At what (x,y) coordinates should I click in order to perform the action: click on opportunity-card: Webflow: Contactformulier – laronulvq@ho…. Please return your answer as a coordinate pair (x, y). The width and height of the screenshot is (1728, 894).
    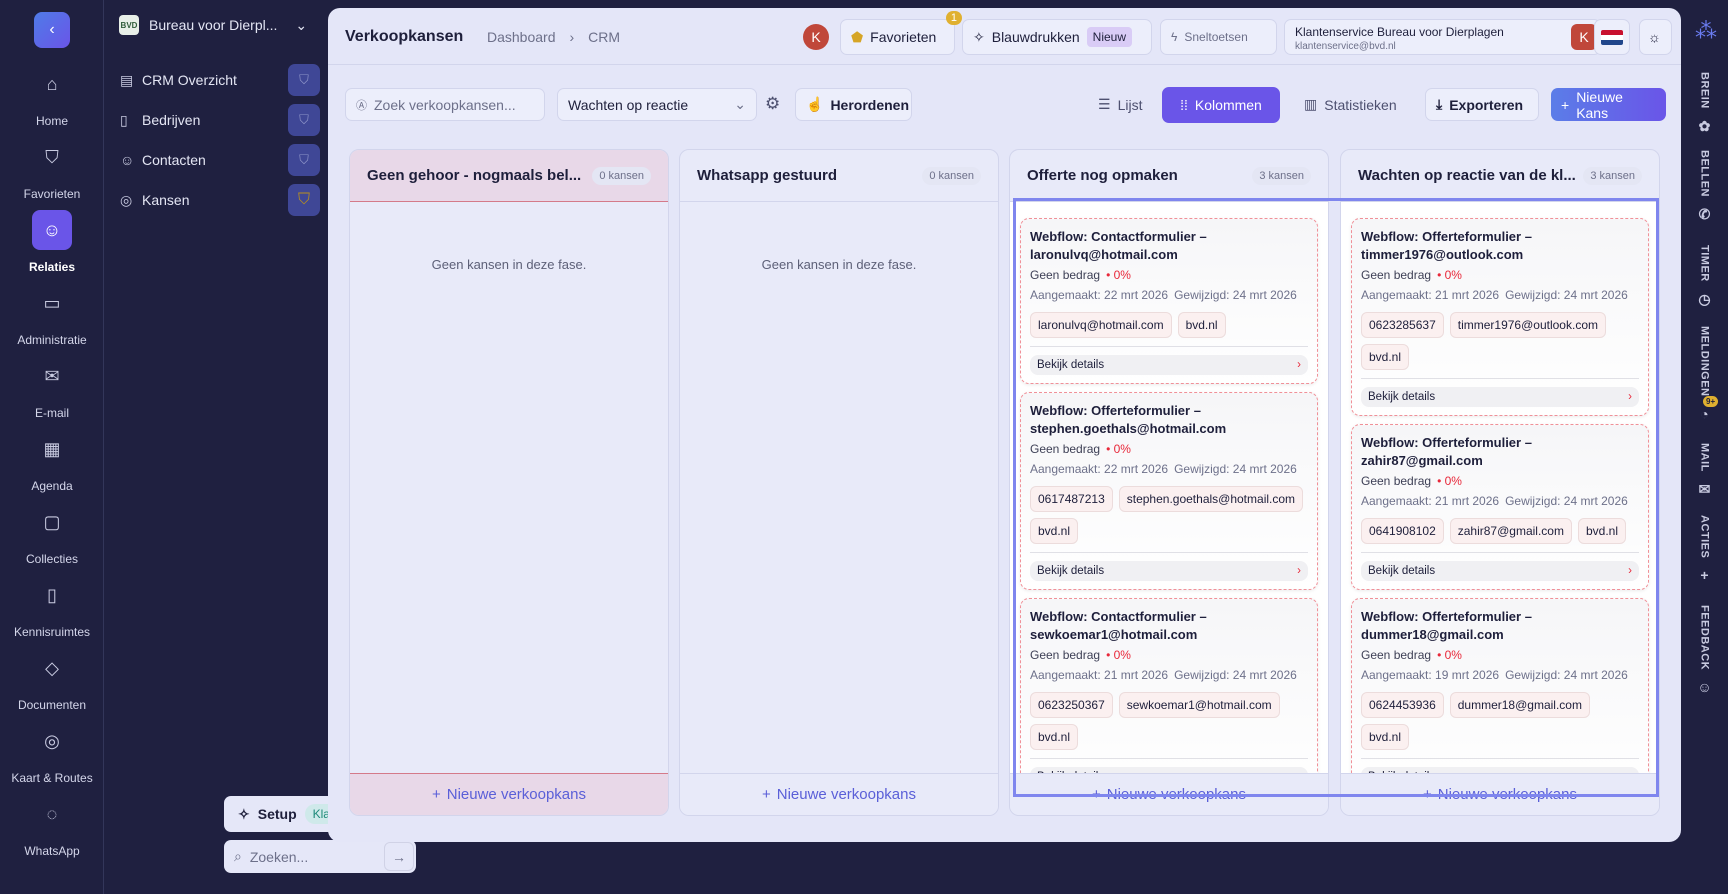
    Looking at the image, I should click on (1169, 301).